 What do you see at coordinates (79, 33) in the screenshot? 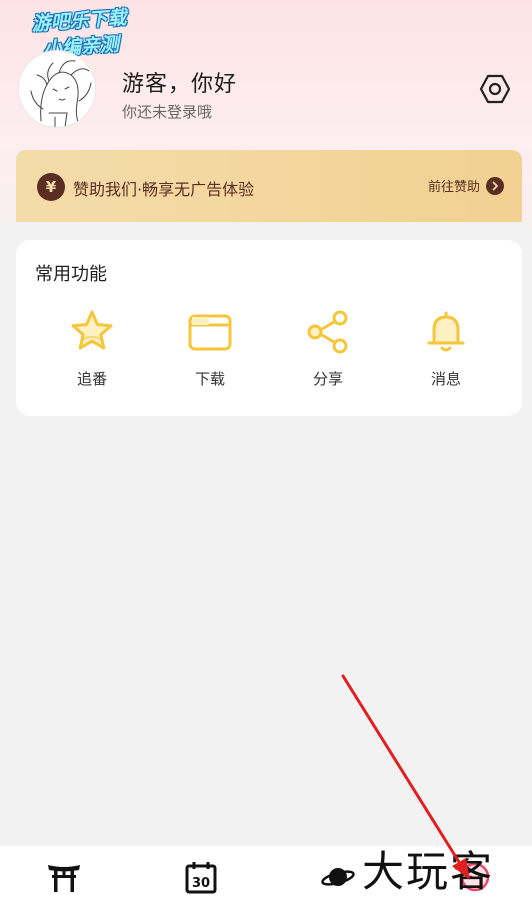
I see `site-watermark: 游吧乐下载 小编亲测` at bounding box center [79, 33].